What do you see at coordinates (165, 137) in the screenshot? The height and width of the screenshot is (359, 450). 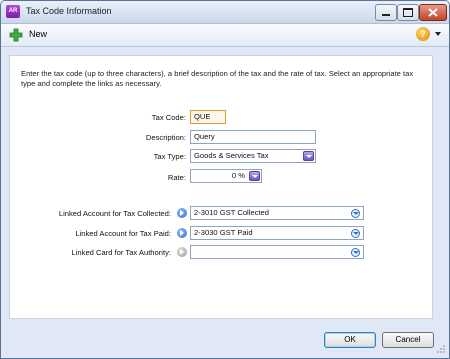 I see `description-label: Description:` at bounding box center [165, 137].